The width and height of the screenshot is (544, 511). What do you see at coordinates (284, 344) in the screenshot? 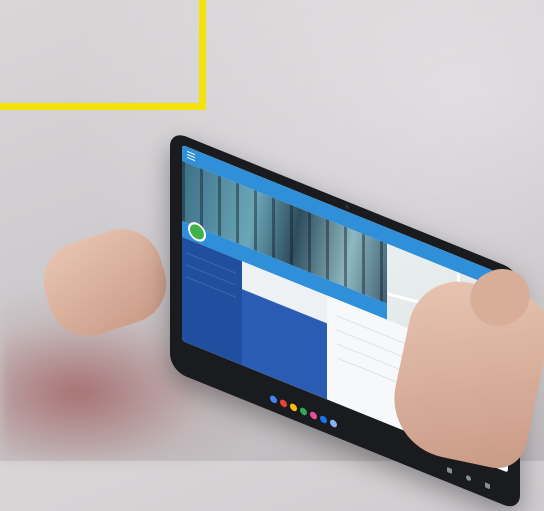
I see `info-panel` at bounding box center [284, 344].